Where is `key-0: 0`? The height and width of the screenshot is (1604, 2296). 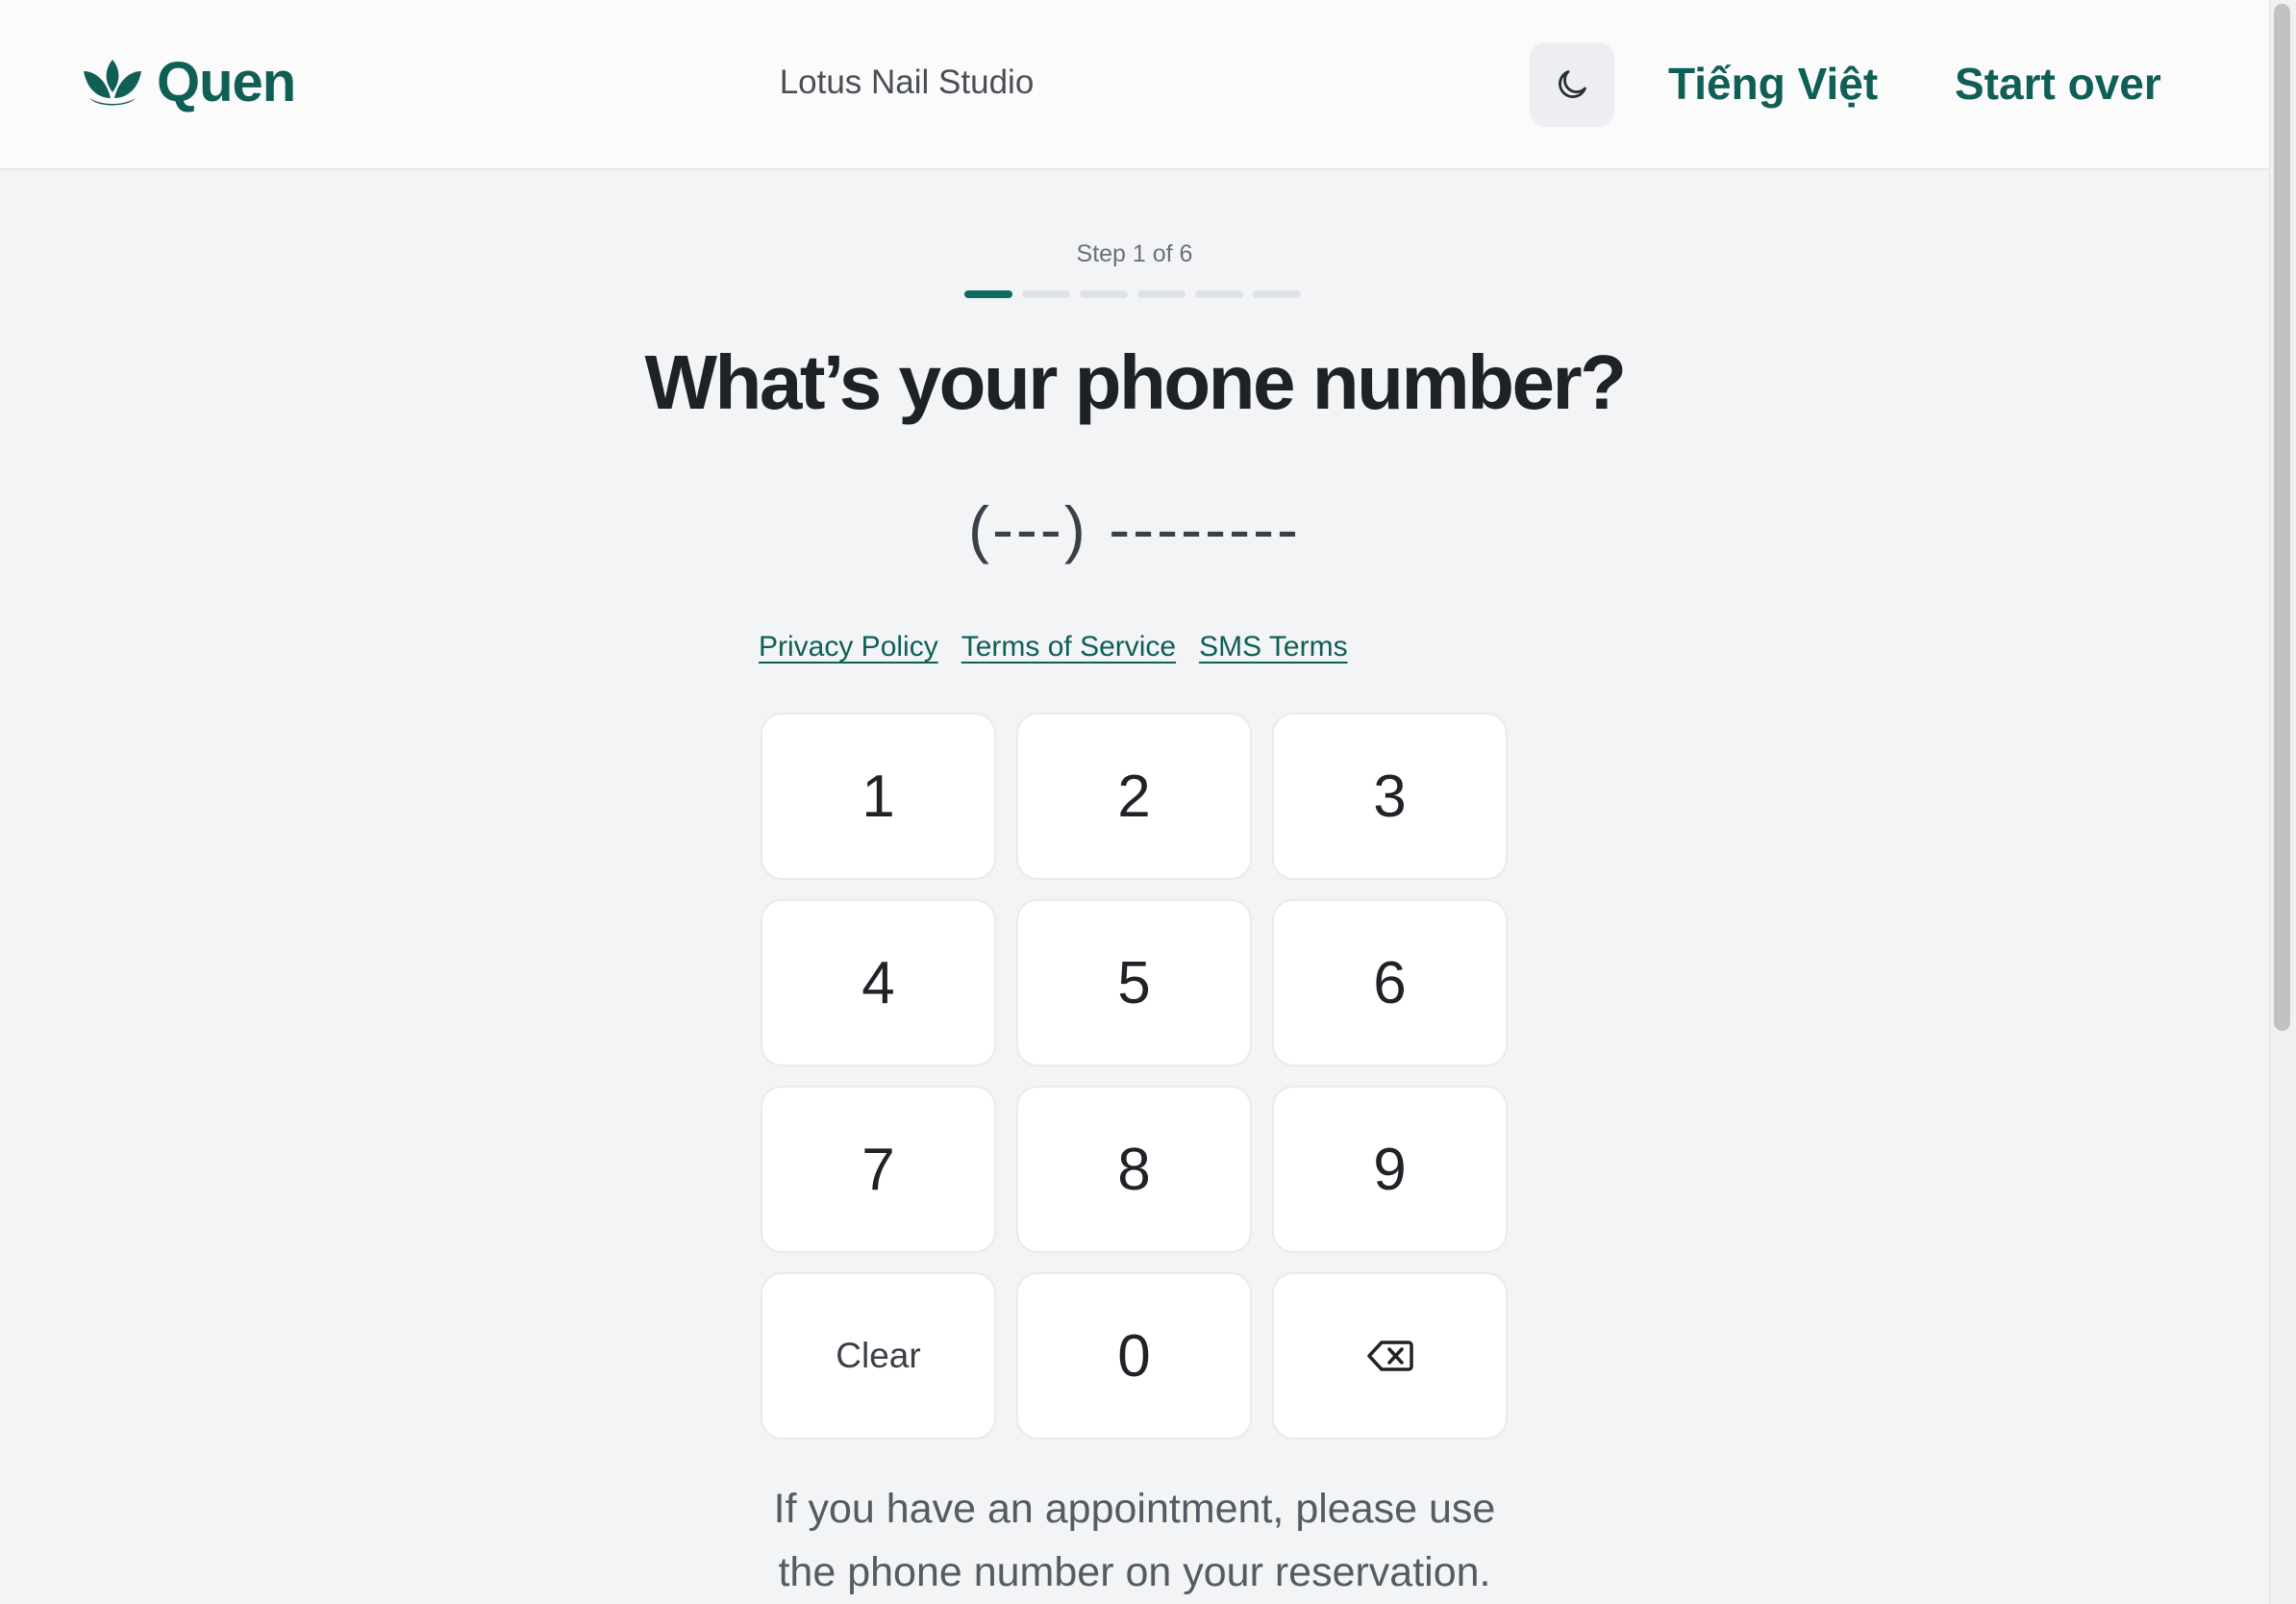 key-0: 0 is located at coordinates (1134, 1356).